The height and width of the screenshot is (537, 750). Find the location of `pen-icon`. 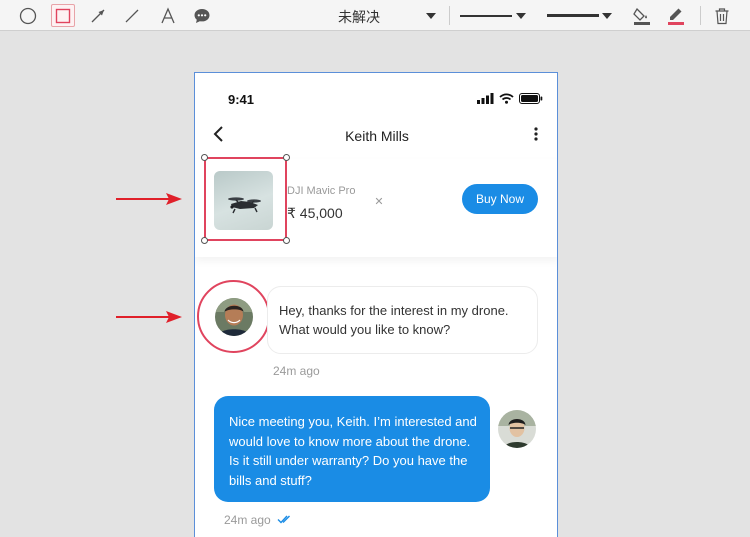

pen-icon is located at coordinates (676, 16).